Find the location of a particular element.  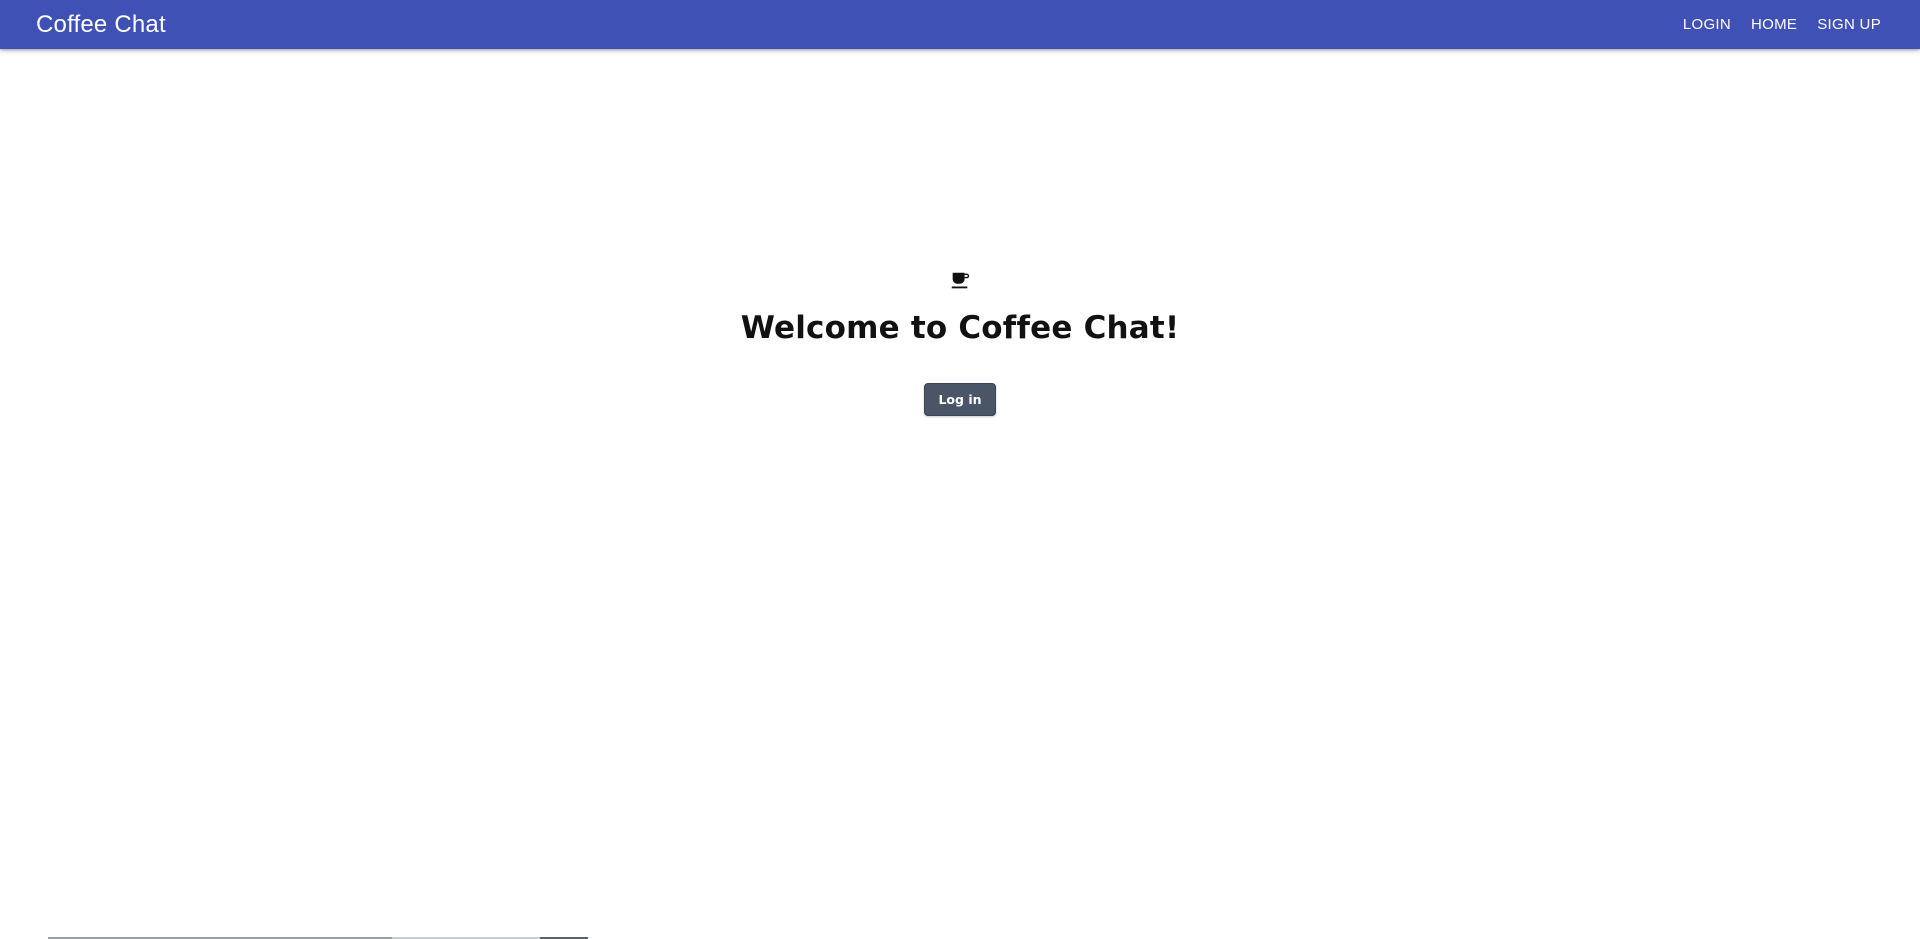

page-title: Welcome to Coffee Chat! is located at coordinates (960, 328).